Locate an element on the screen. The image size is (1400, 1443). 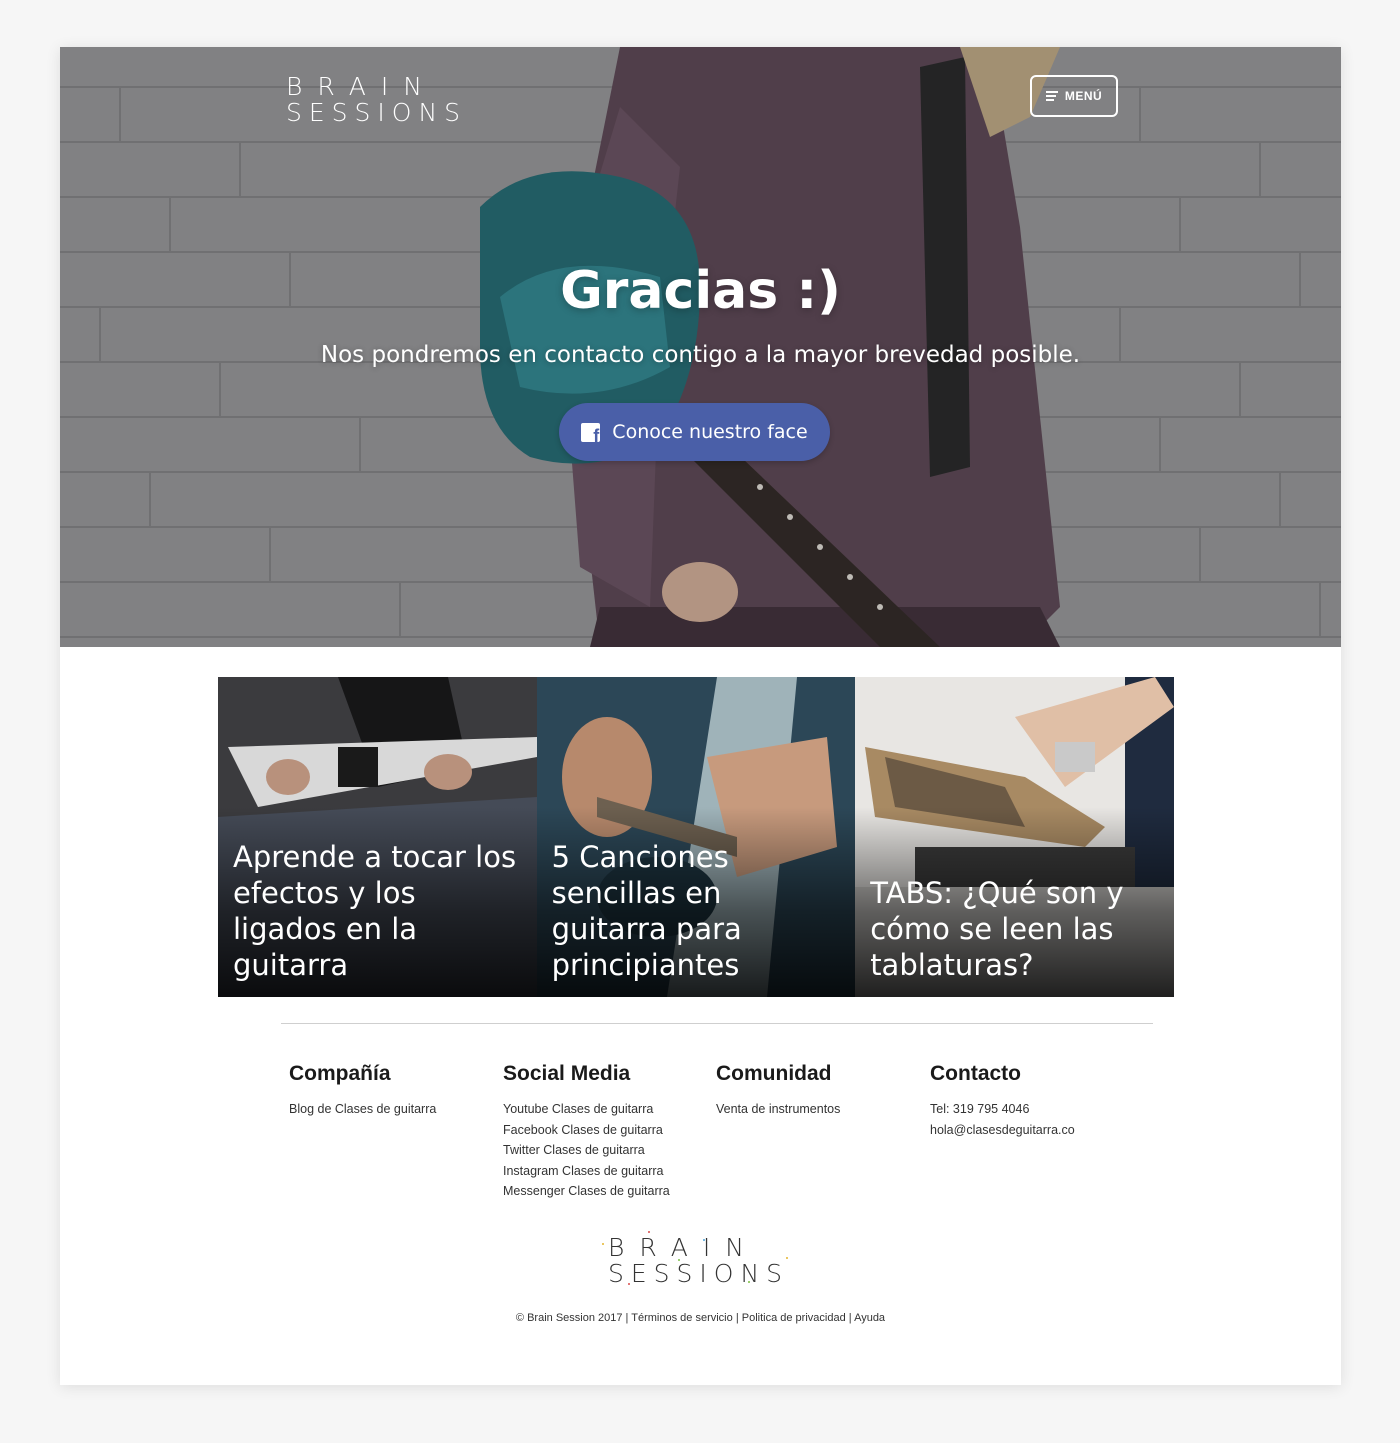
hamburger-icon is located at coordinates (1051, 96).